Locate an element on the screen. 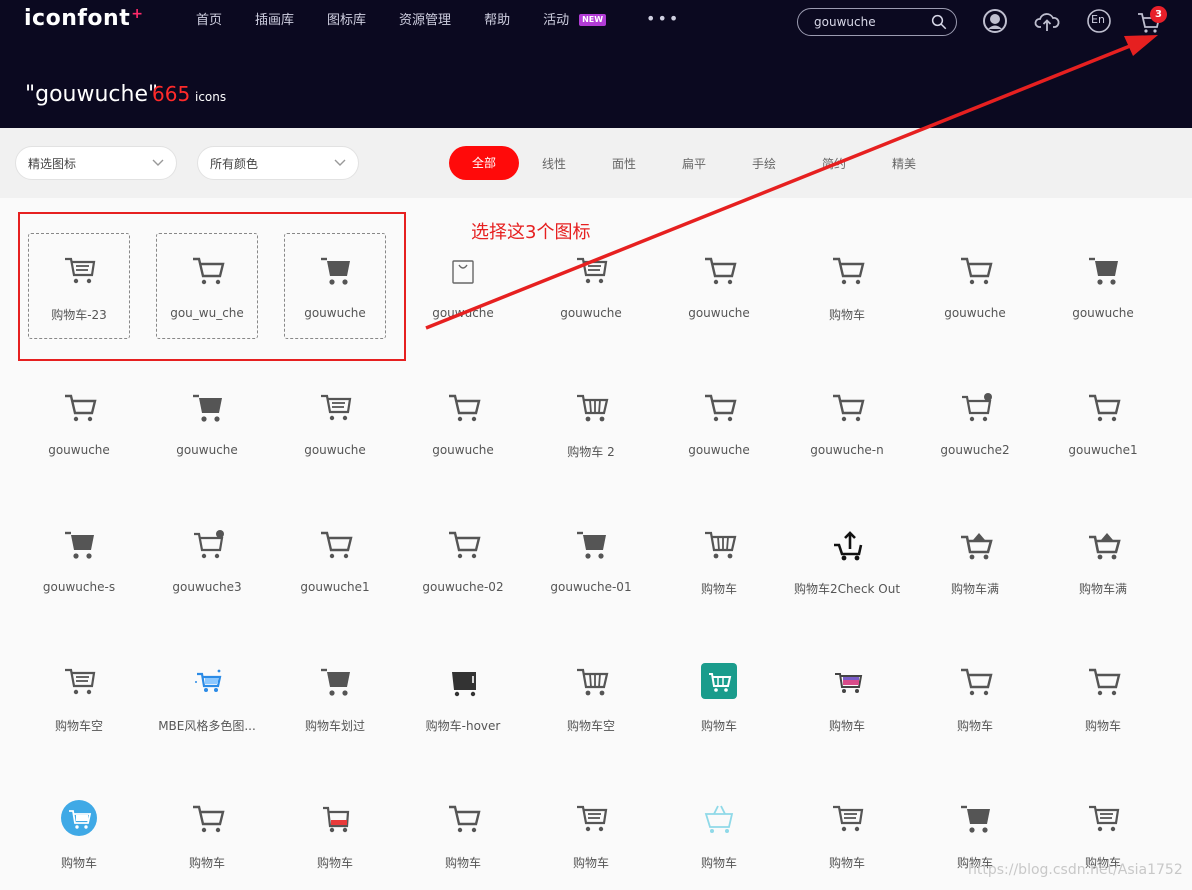 The height and width of the screenshot is (890, 1192). search-icon is located at coordinates (939, 22).